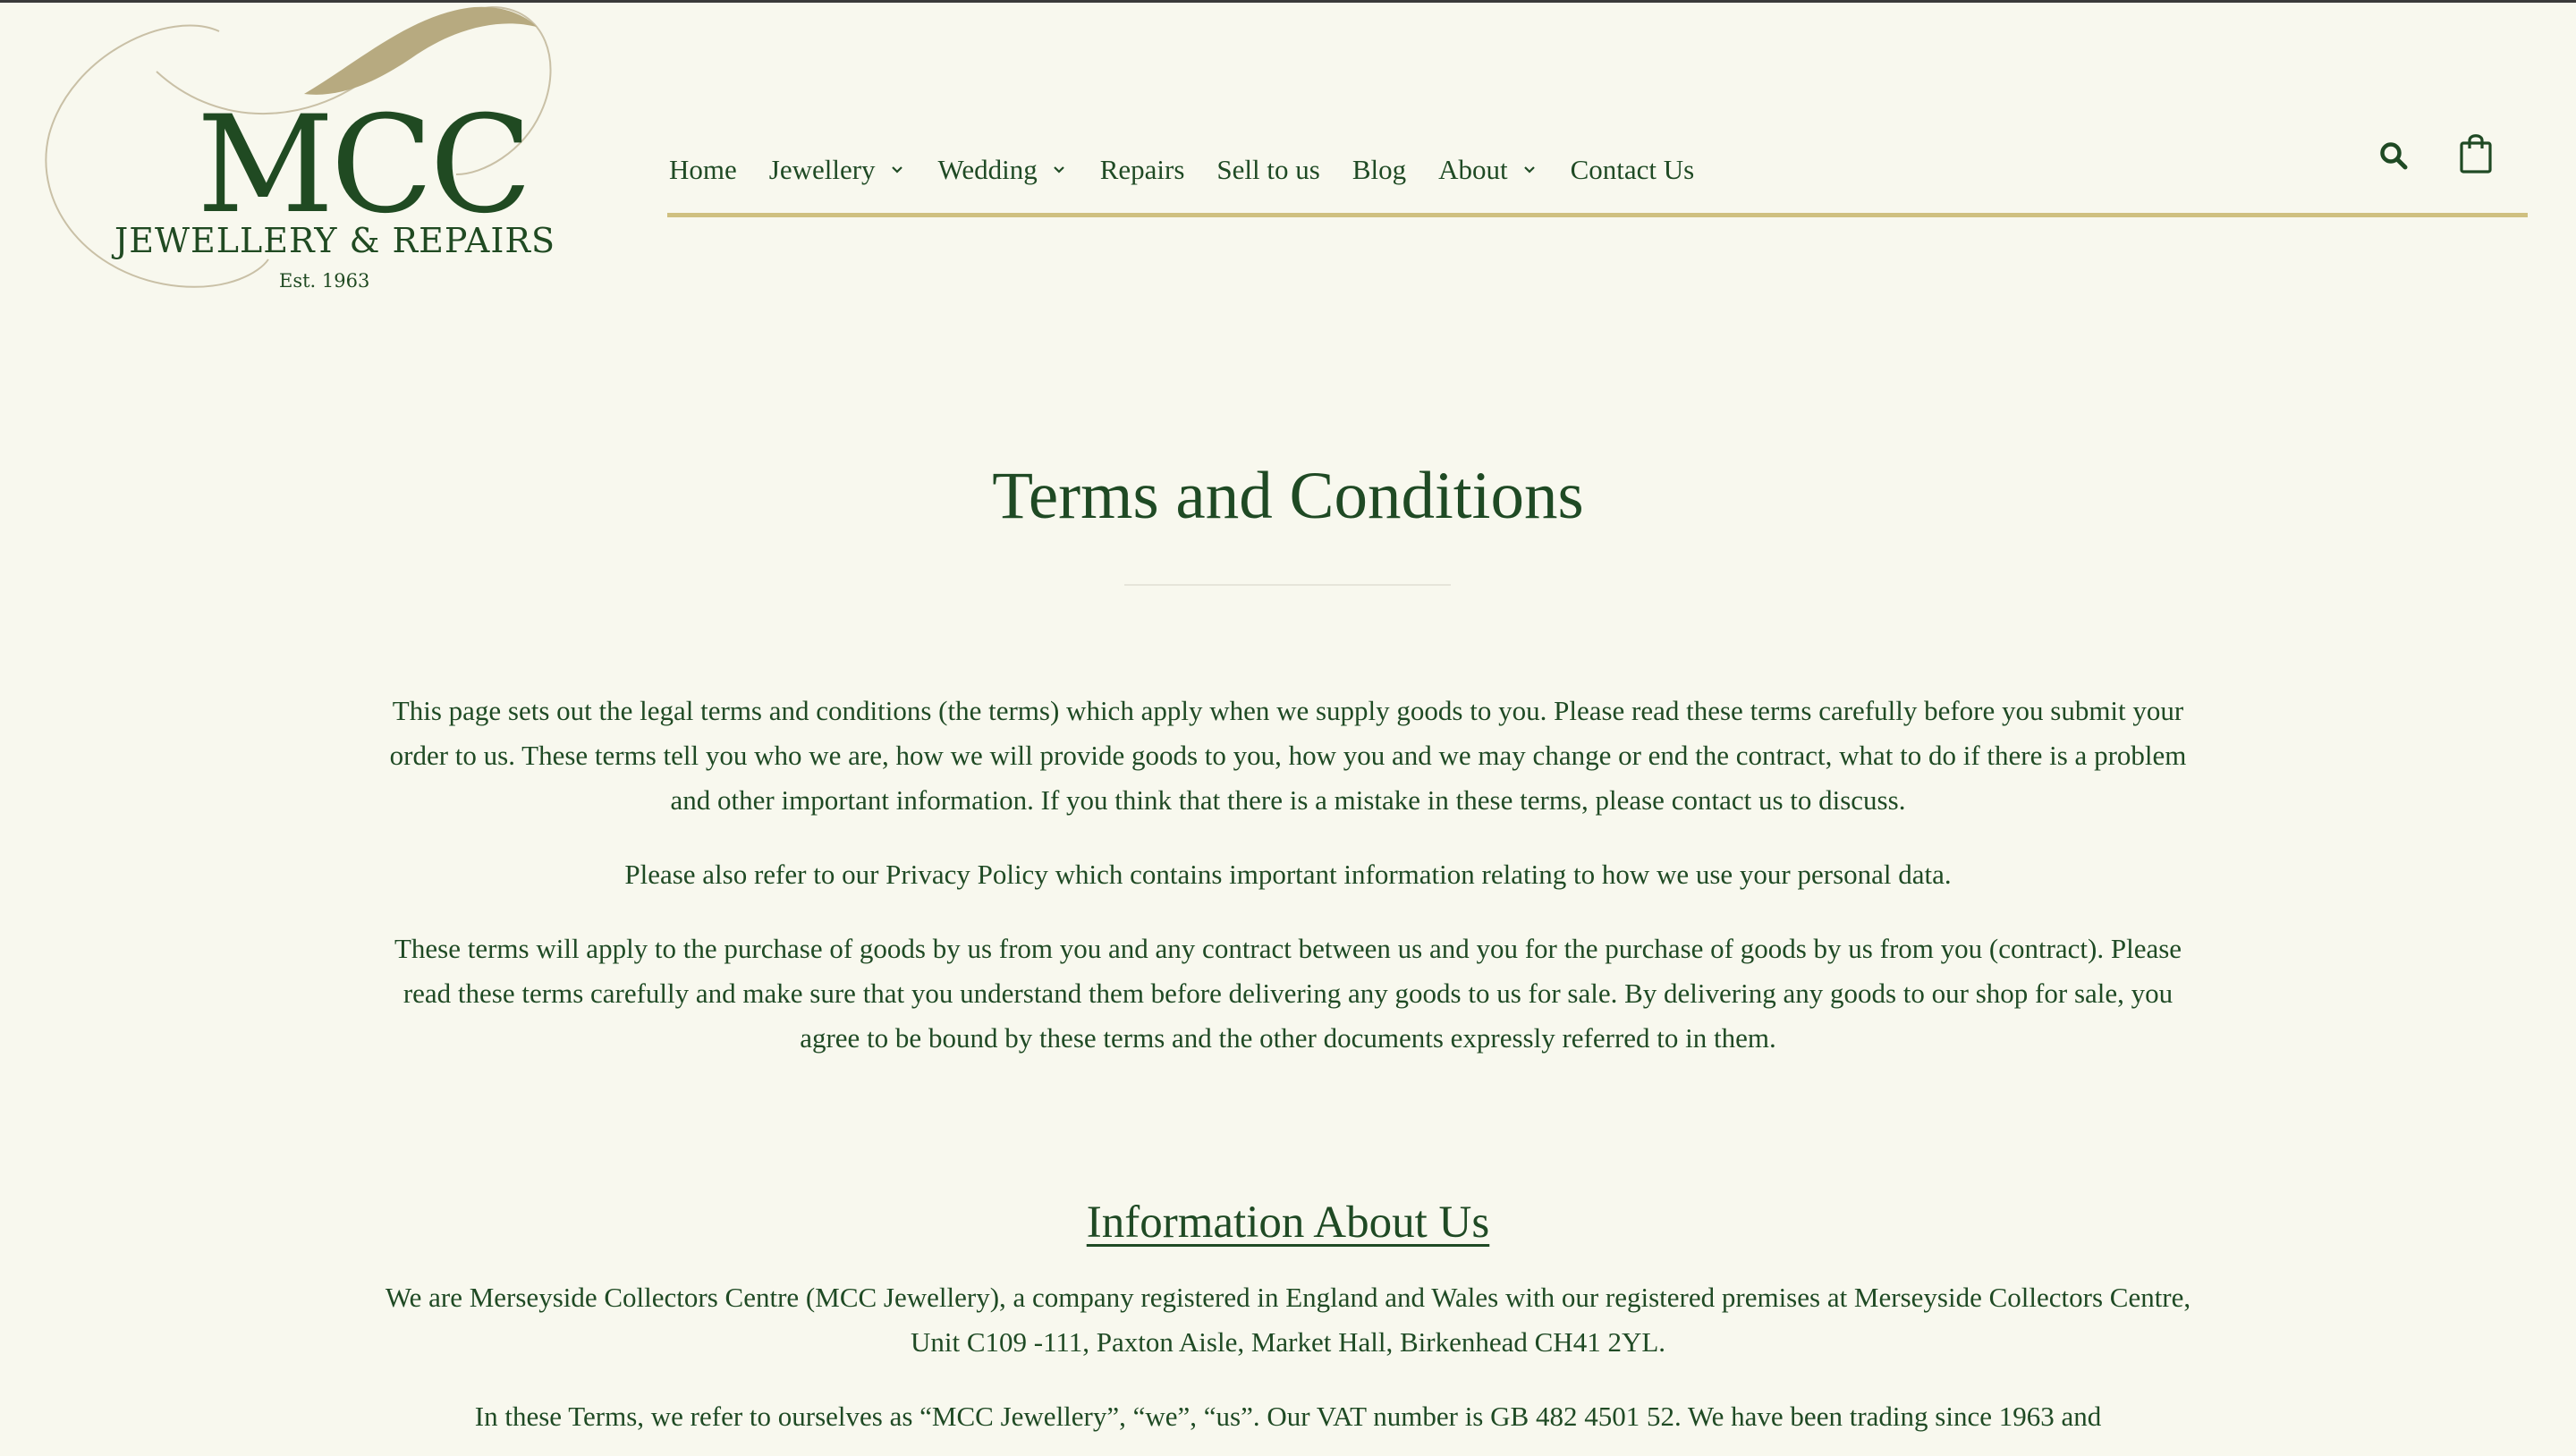  I want to click on nav-item-sell-to-us: Sell to us, so click(1267, 170).